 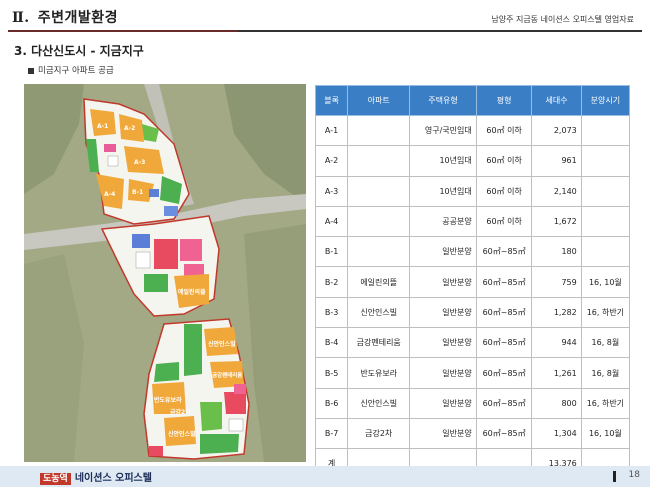 I want to click on table-cell: 180, so click(x=556, y=252).